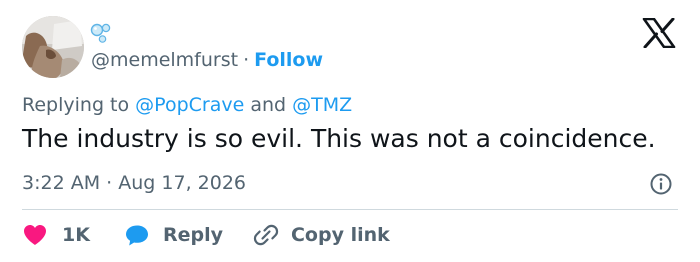  What do you see at coordinates (136, 235) in the screenshot?
I see `speech-bubble-icon` at bounding box center [136, 235].